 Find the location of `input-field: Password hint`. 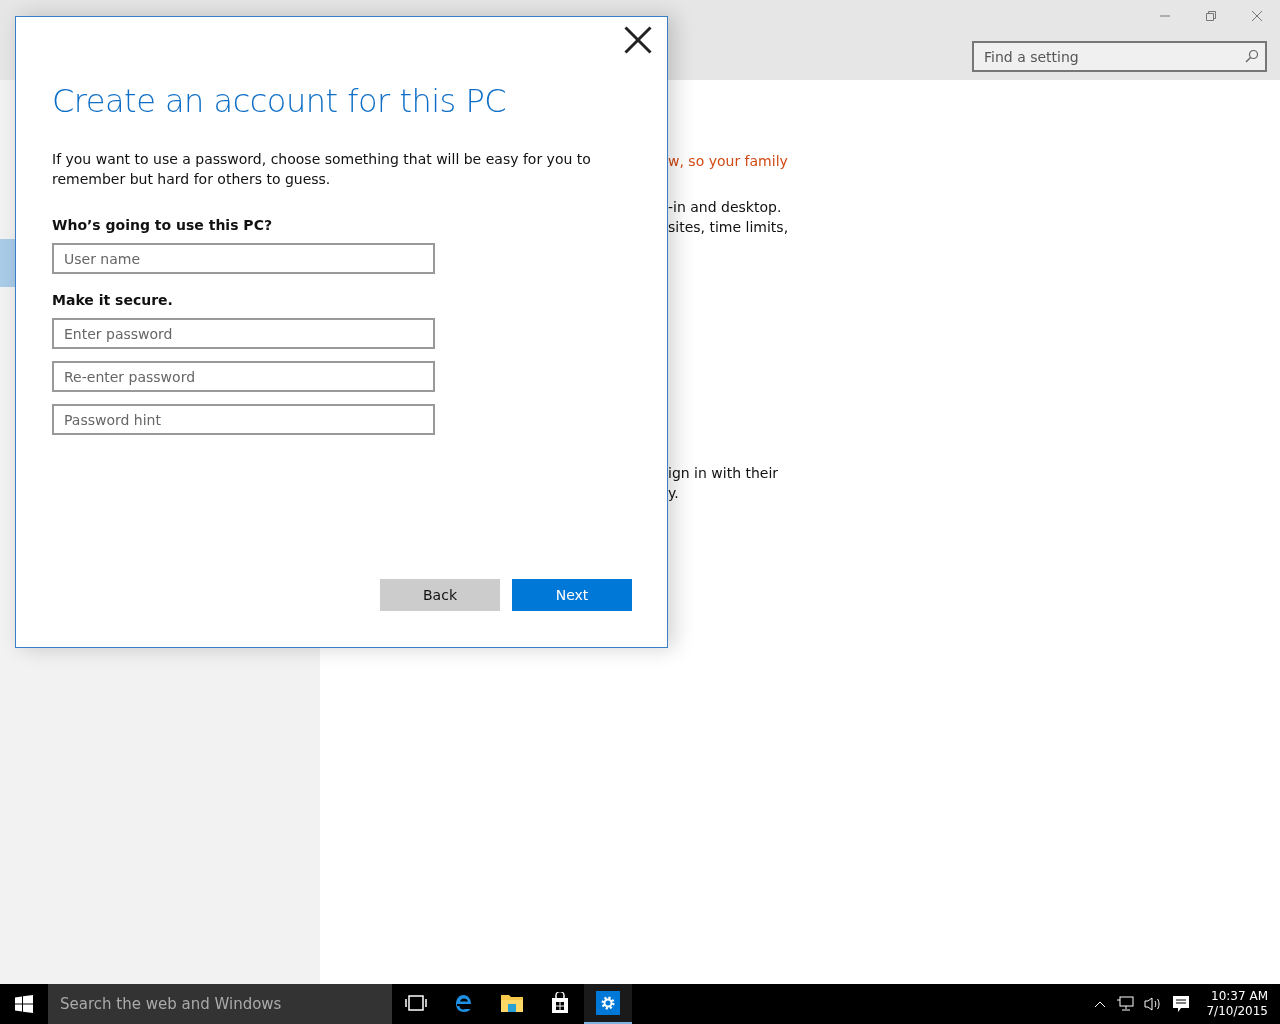

input-field: Password hint is located at coordinates (243, 419).